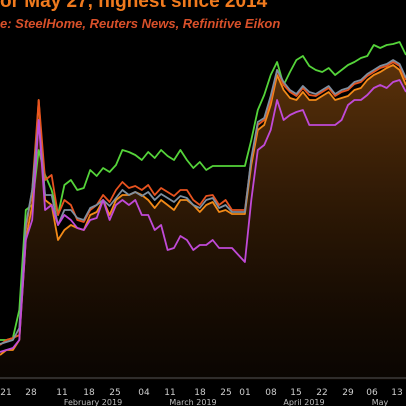  I want to click on x-tick-label: 29, so click(348, 393).